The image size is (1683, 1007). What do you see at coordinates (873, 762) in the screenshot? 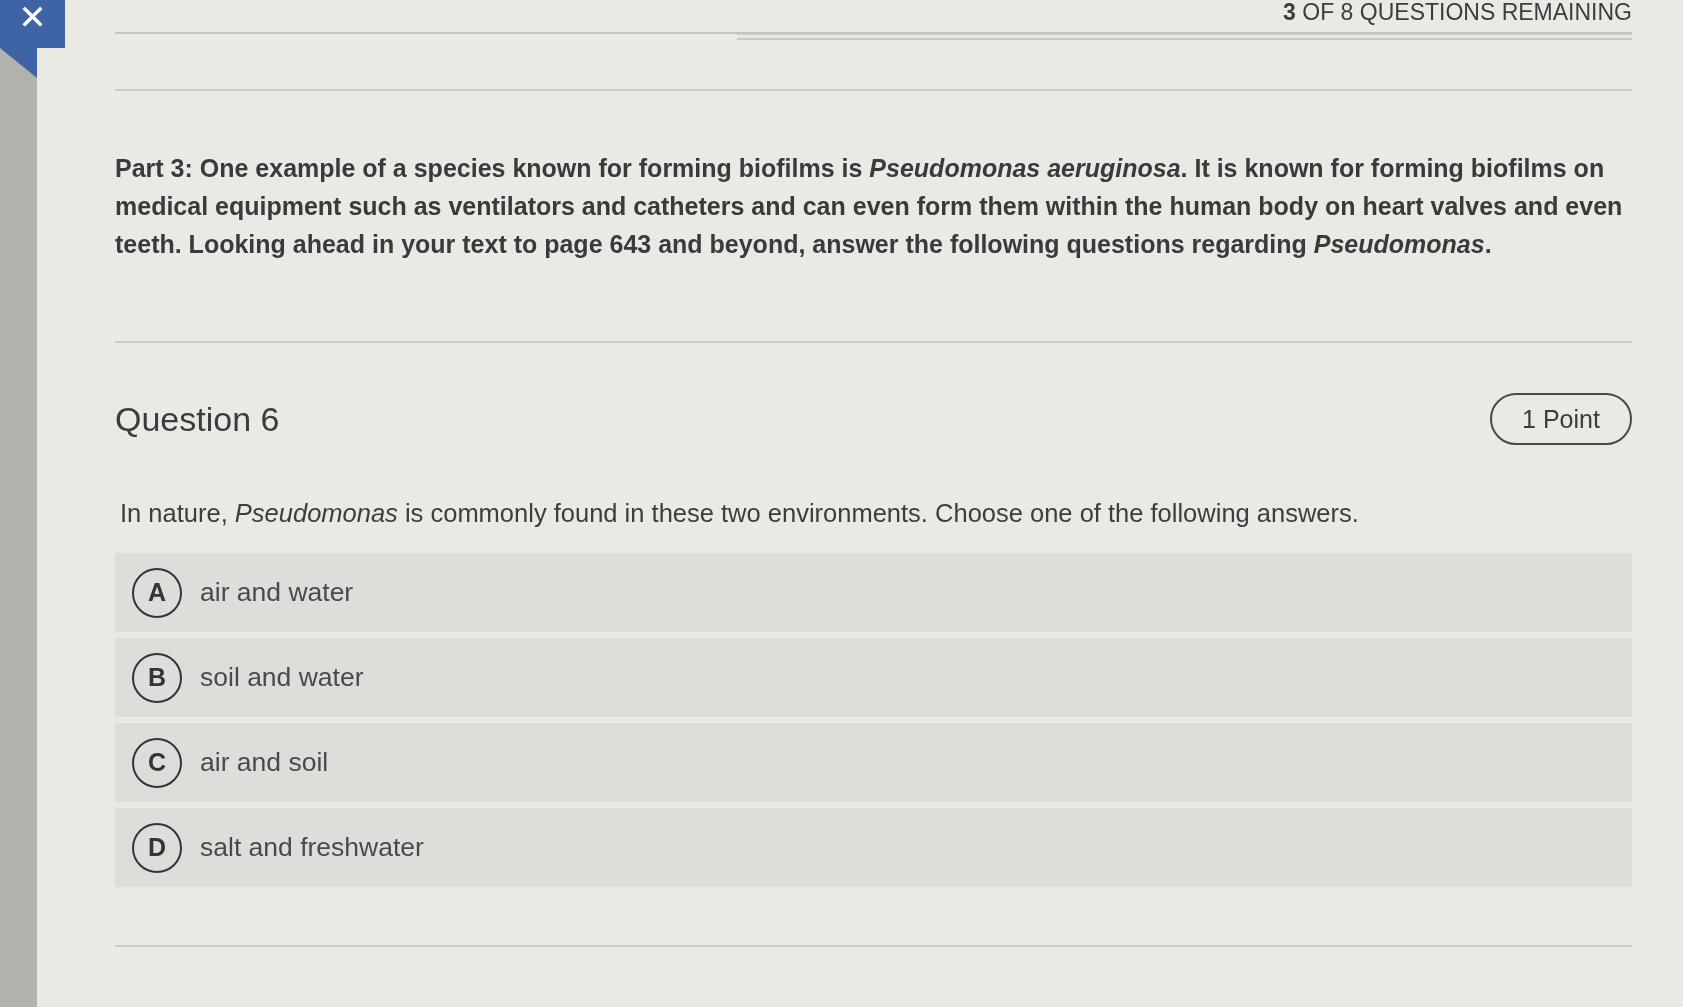
I see `answer-option: C air and soil` at bounding box center [873, 762].